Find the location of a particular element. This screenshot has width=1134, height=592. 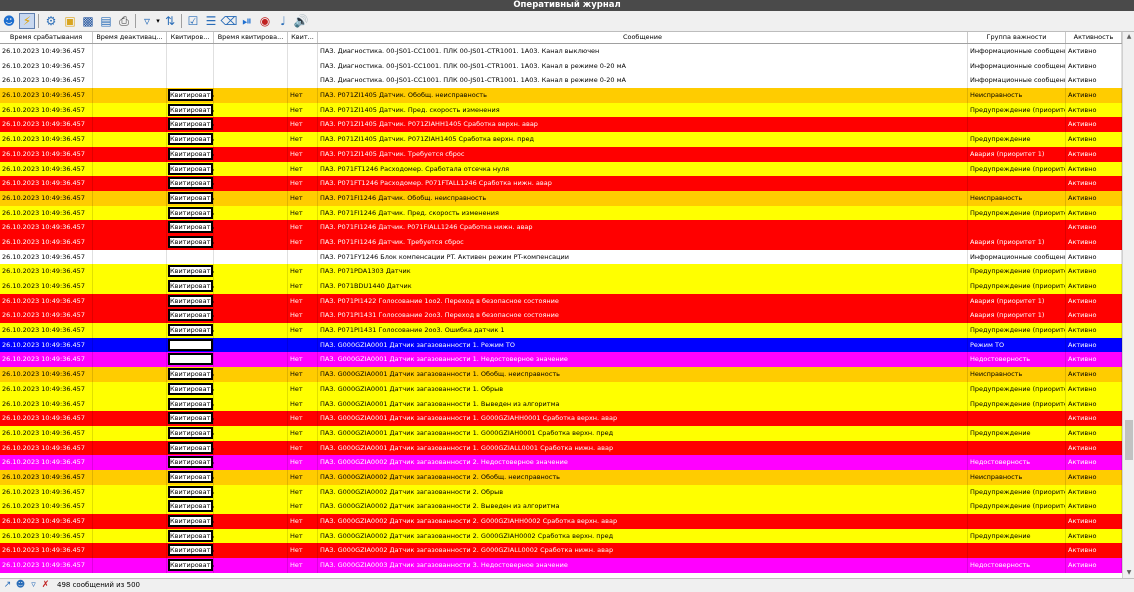

filter-small-icon: ▿ is located at coordinates (33, 585).